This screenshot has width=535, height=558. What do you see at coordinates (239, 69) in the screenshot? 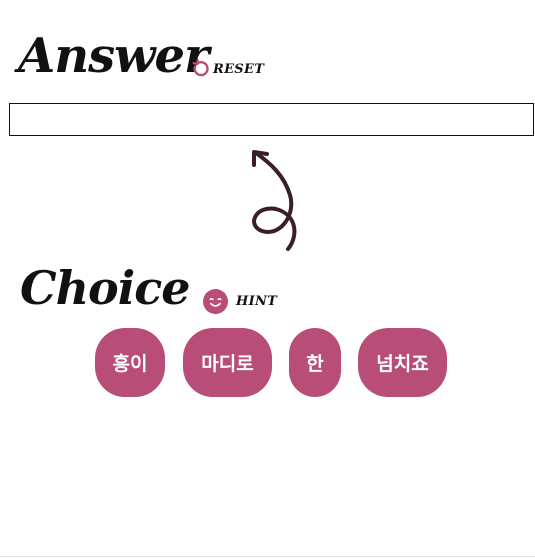
I see `reset-label: RESET` at bounding box center [239, 69].